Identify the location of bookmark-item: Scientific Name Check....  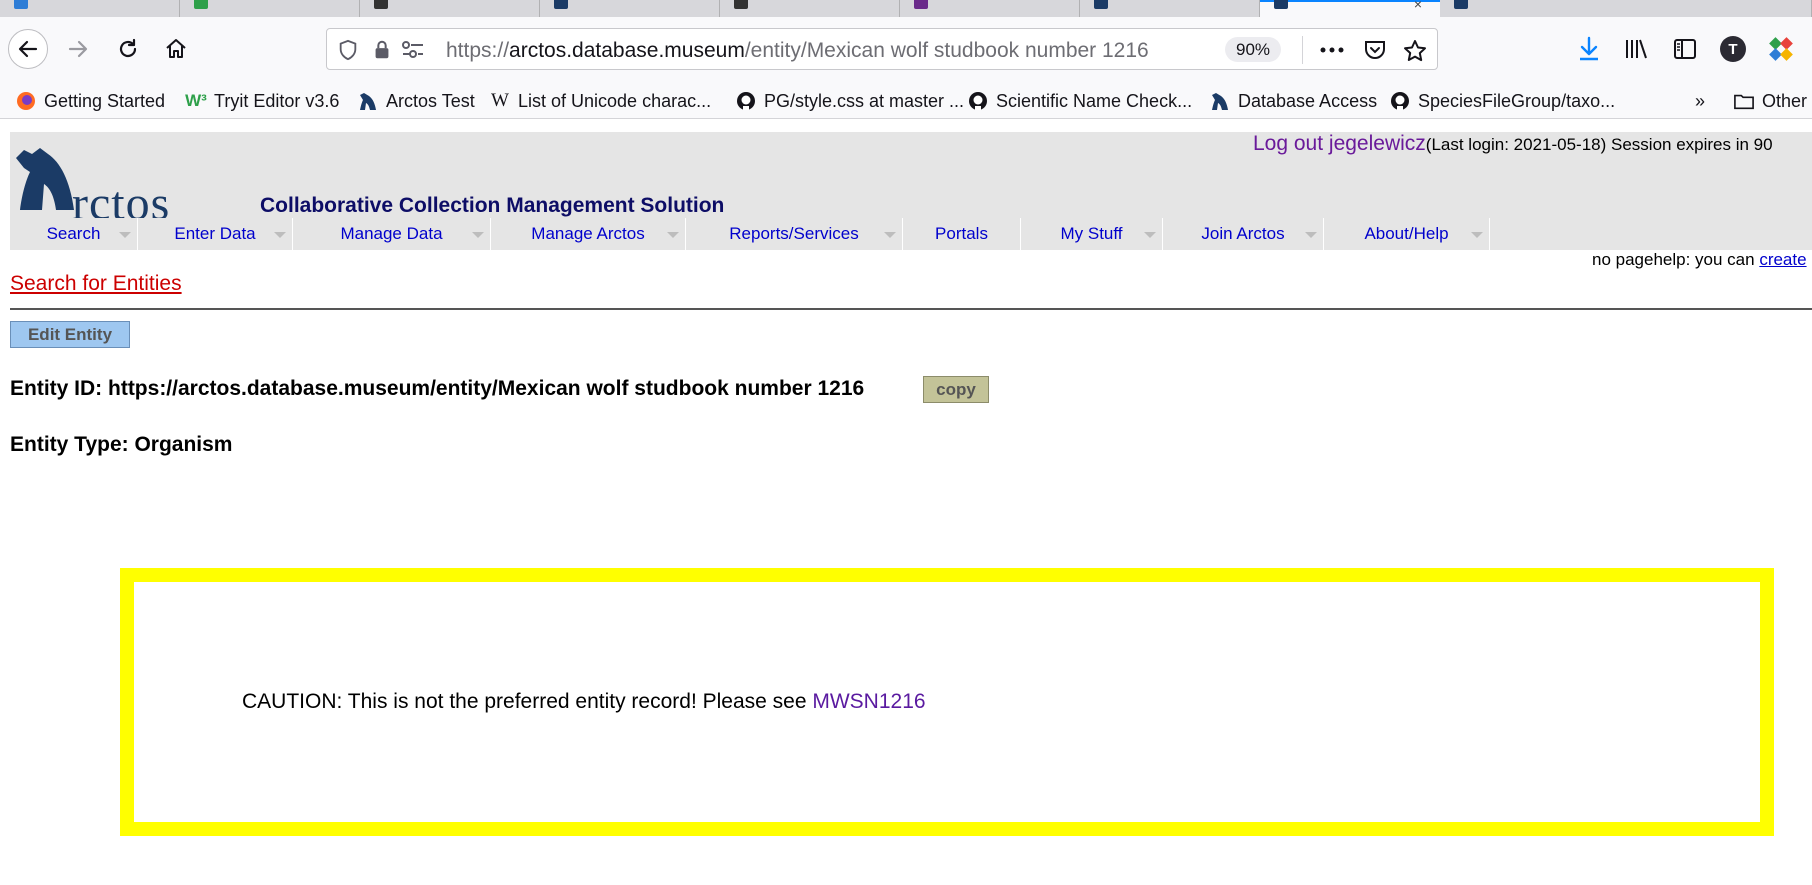
(1080, 101).